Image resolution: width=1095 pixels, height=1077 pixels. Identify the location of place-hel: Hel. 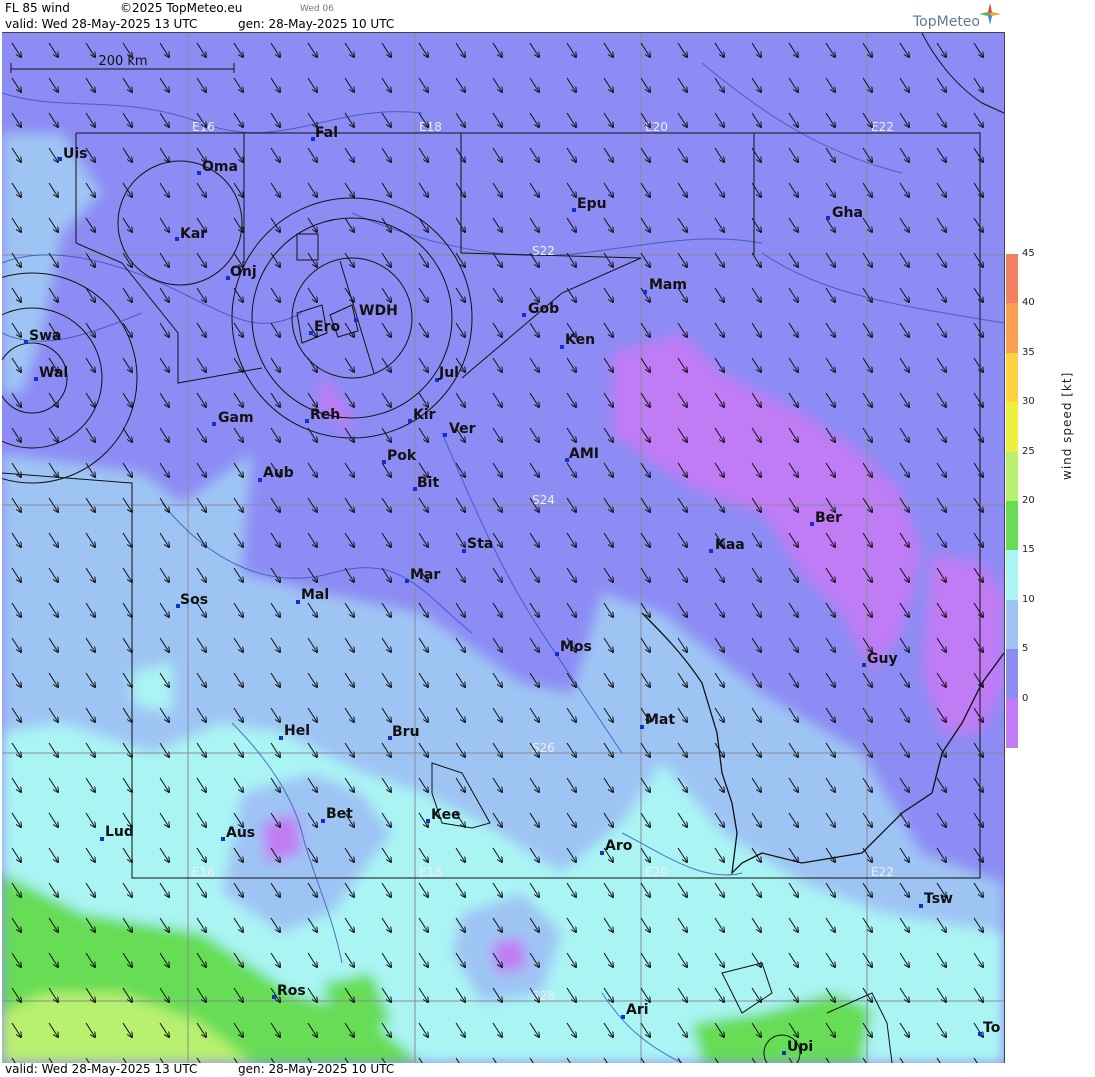
(294, 731).